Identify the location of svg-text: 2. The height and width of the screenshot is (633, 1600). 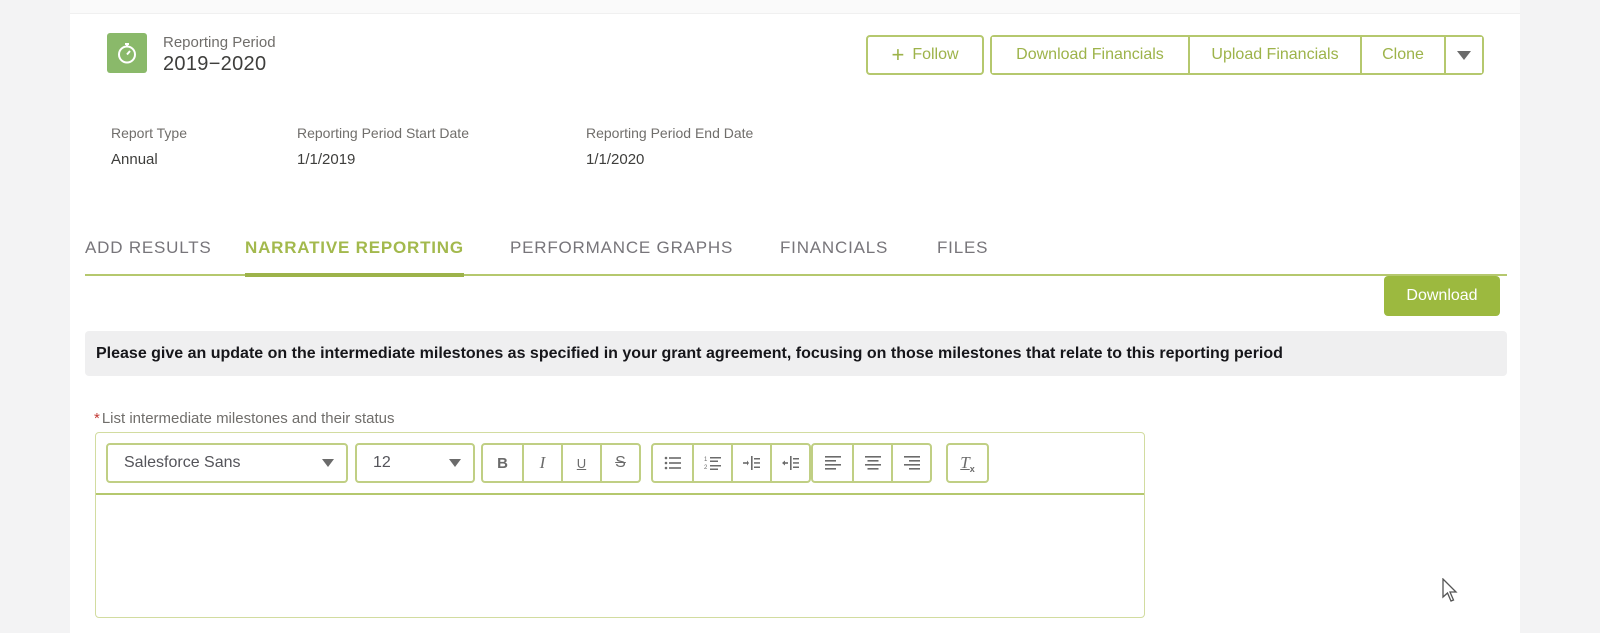
(706, 468).